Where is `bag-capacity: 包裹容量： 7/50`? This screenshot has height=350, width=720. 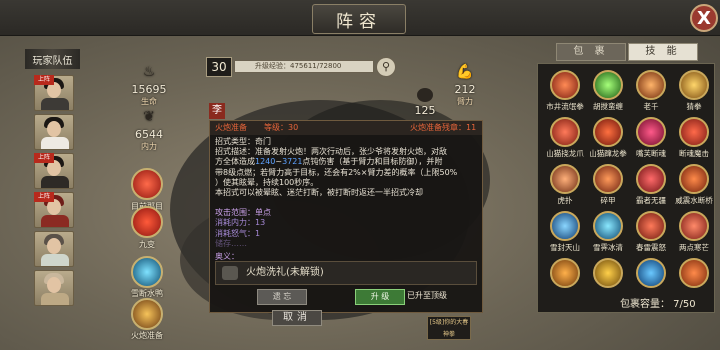 bag-capacity: 包裹容量： 7/50 is located at coordinates (658, 304).